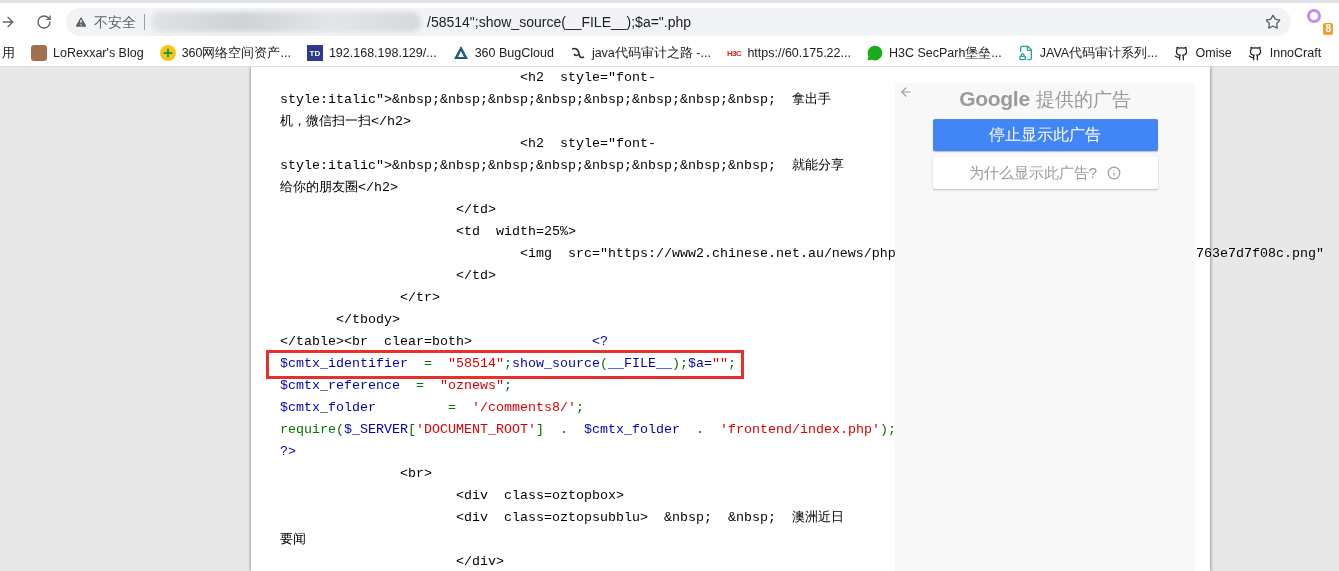  Describe the element at coordinates (476, 363) in the screenshot. I see `code-text: "58514"` at that location.